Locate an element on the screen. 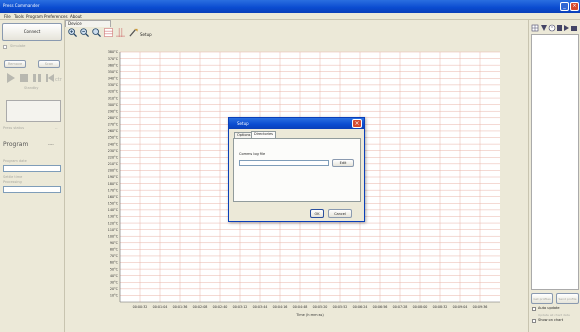 The image size is (580, 332). pause-icon is located at coordinates (34, 78).